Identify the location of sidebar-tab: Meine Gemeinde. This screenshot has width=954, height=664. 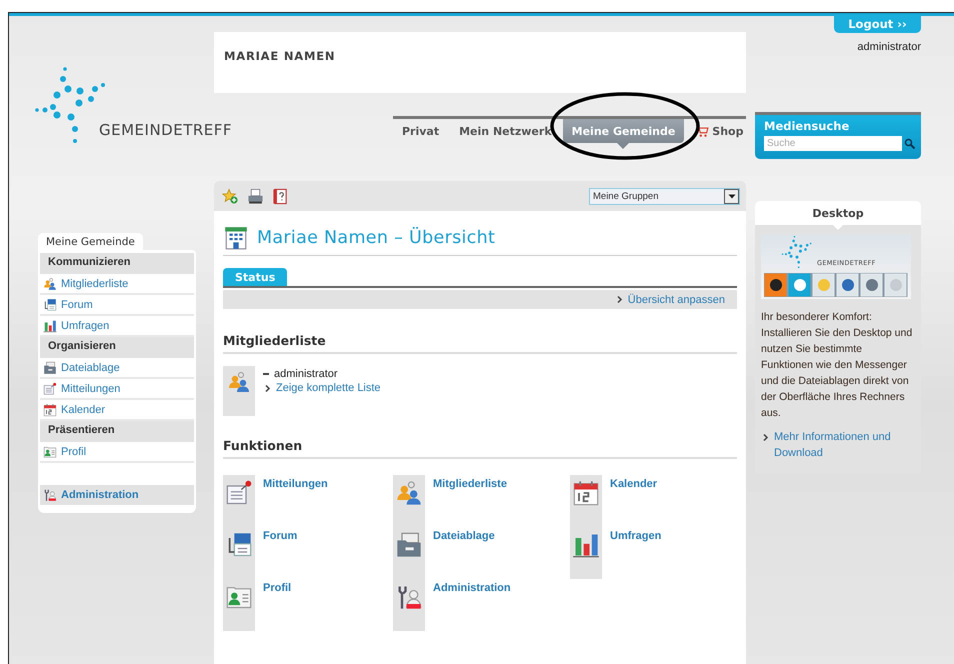
(90, 241).